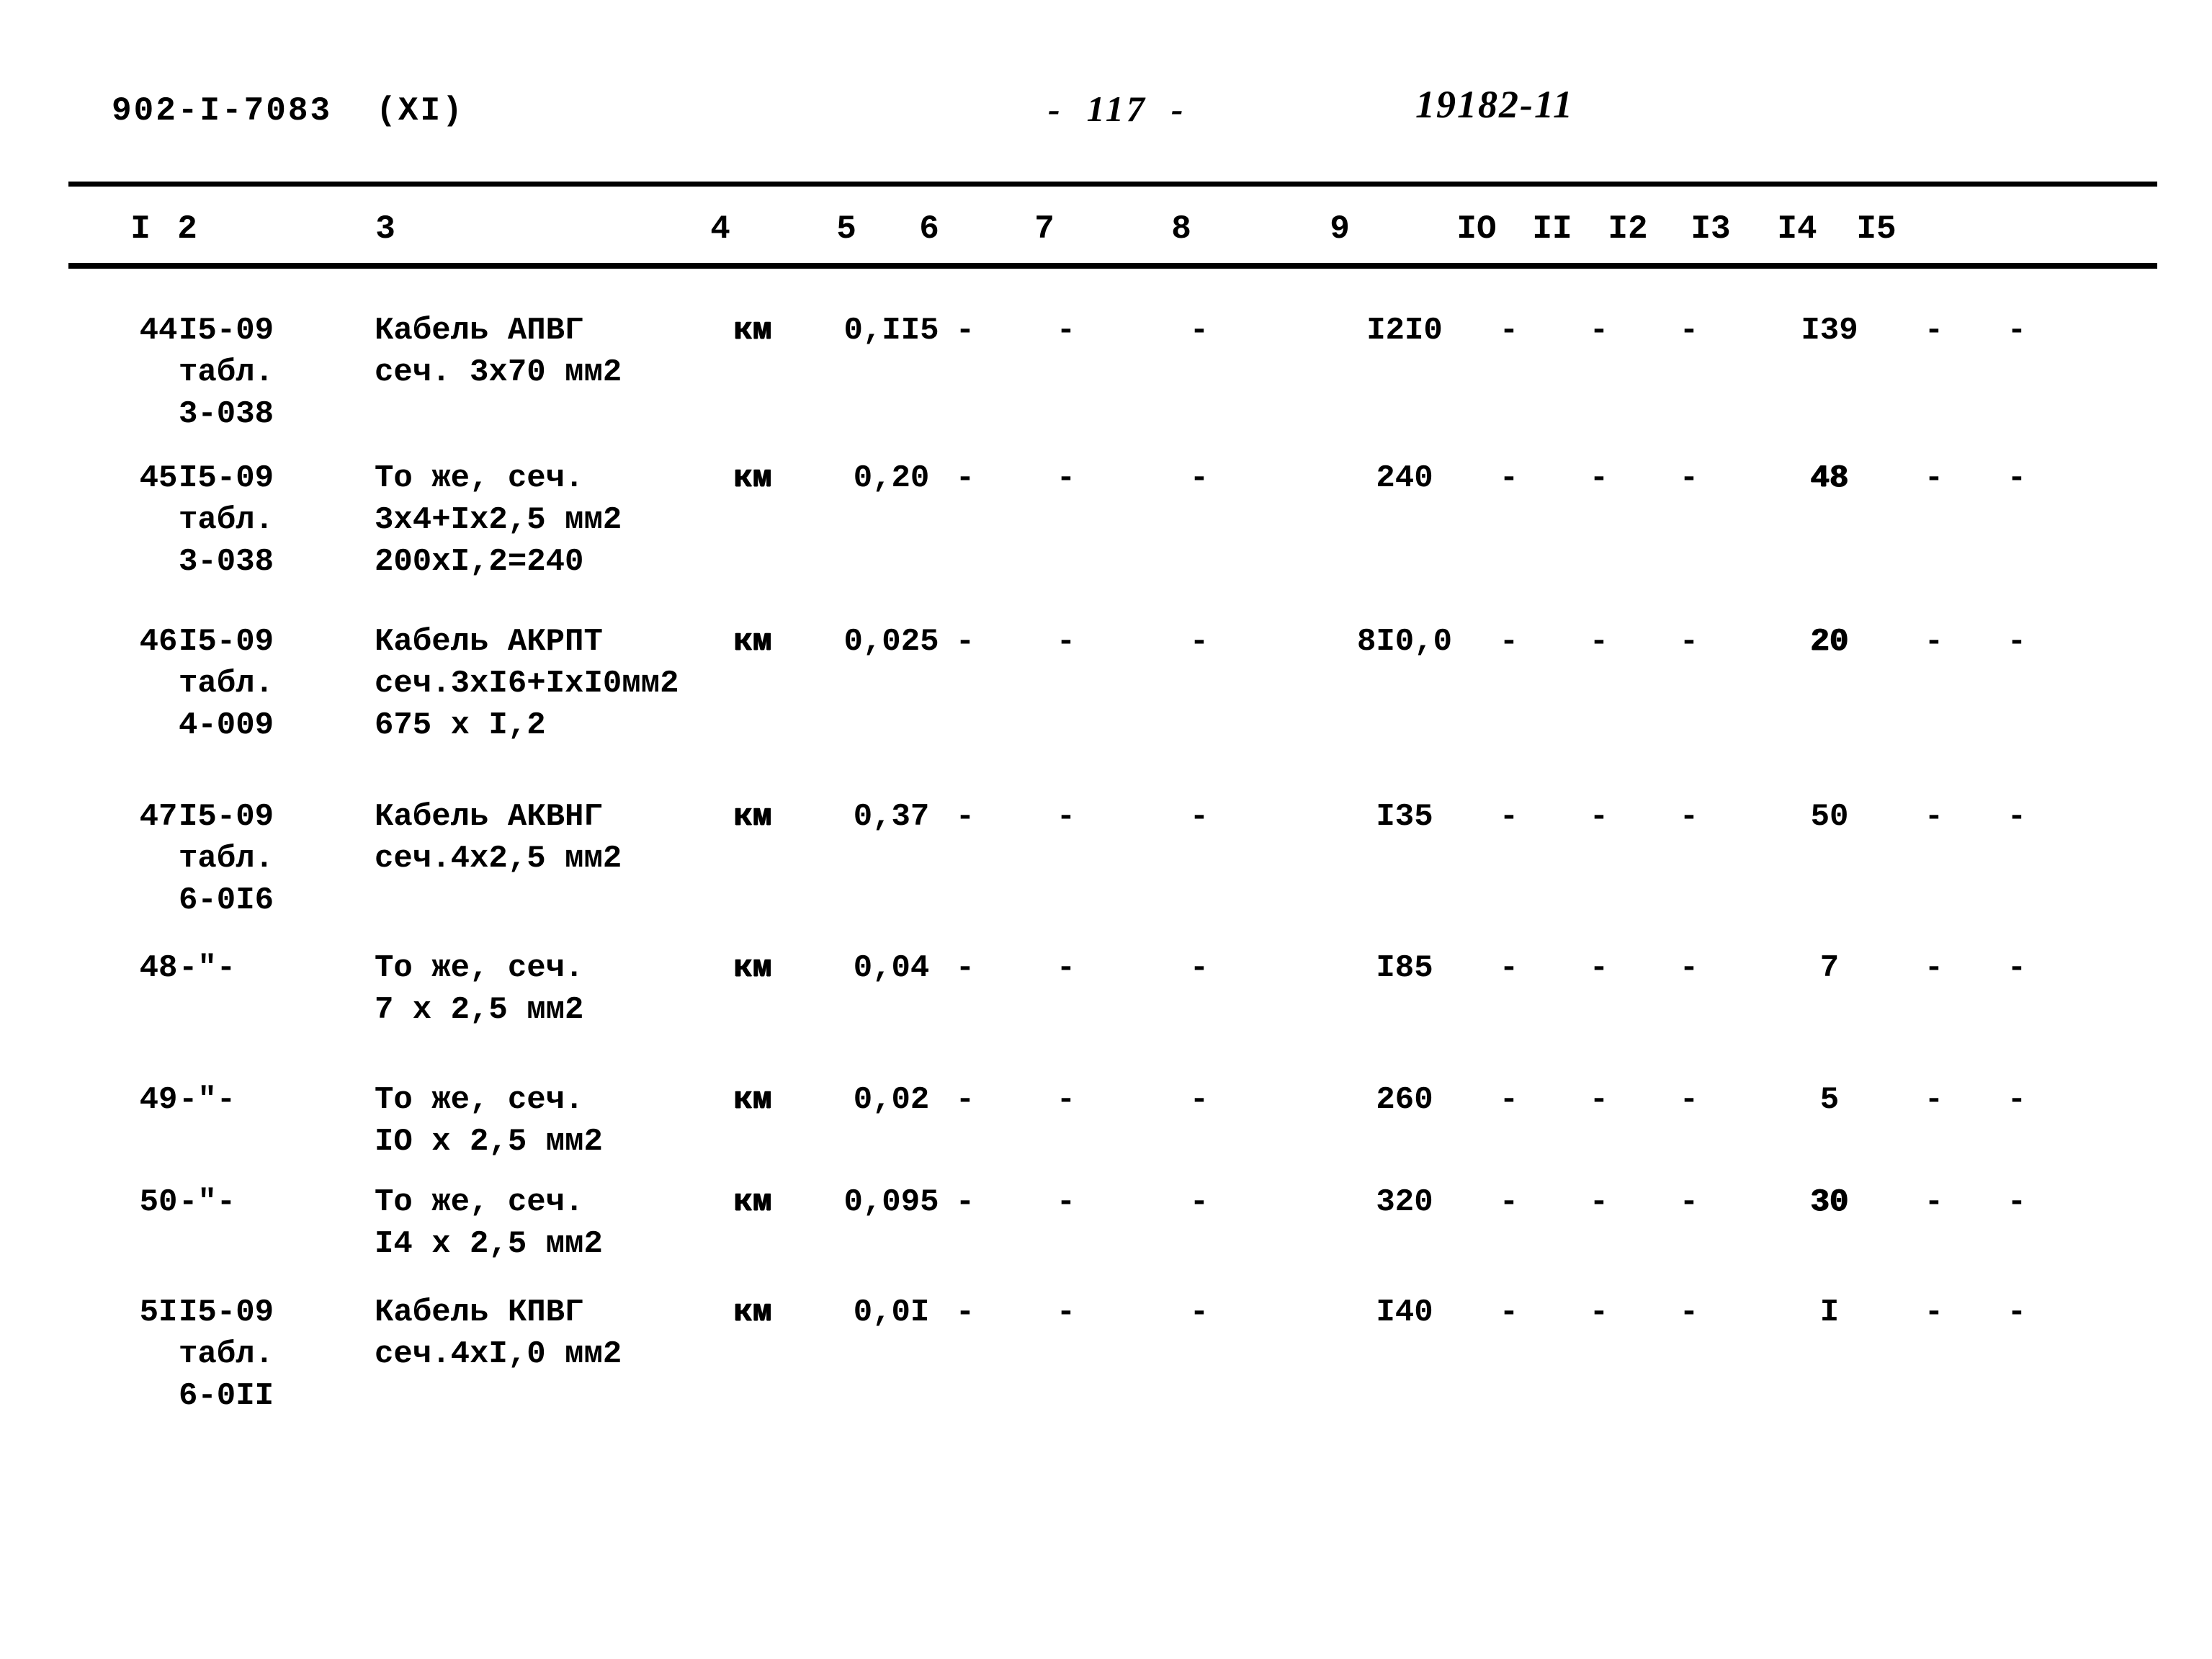 The height and width of the screenshot is (1659, 2212). What do you see at coordinates (489, 1244) in the screenshot?
I see `cell-line: I4 х 2,5 мм2` at bounding box center [489, 1244].